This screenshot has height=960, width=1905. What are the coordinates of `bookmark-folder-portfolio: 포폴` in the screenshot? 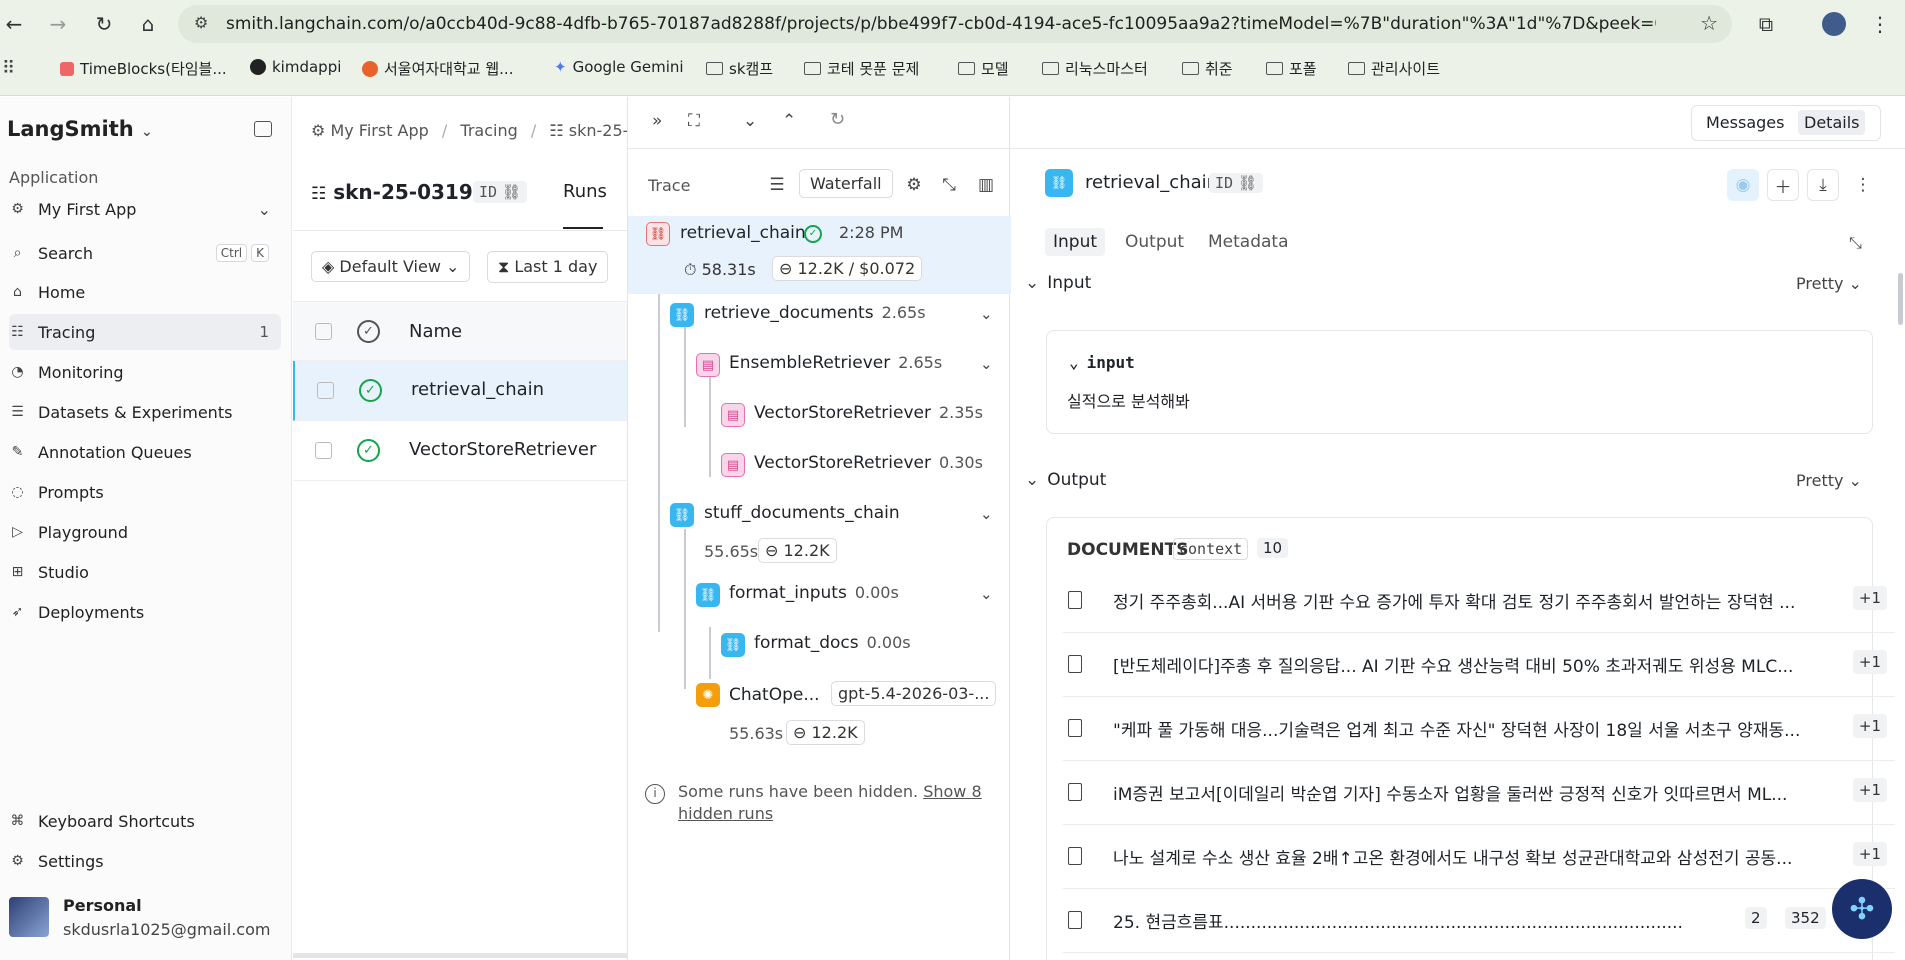 It's located at (1291, 68).